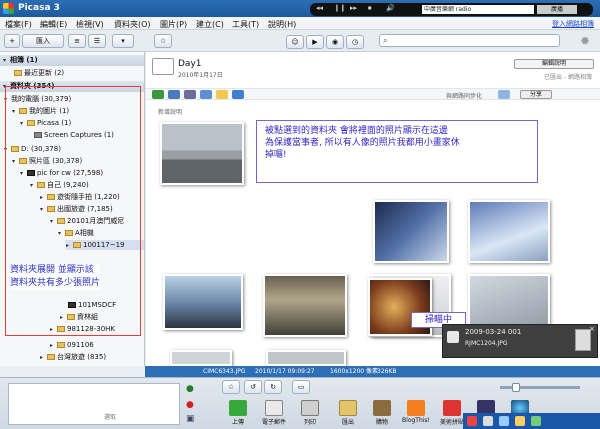  What do you see at coordinates (173, 24) in the screenshot?
I see `menu-picture: 圖片(P)` at bounding box center [173, 24].